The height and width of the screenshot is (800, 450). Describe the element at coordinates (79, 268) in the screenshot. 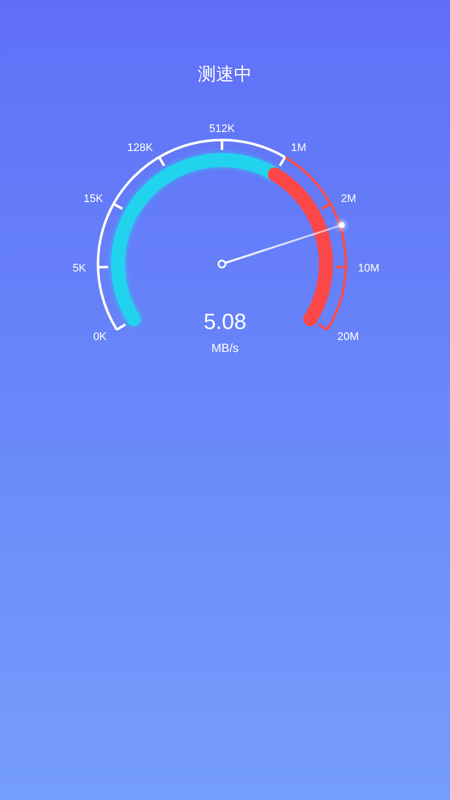

I see `scale-label: 5K` at that location.